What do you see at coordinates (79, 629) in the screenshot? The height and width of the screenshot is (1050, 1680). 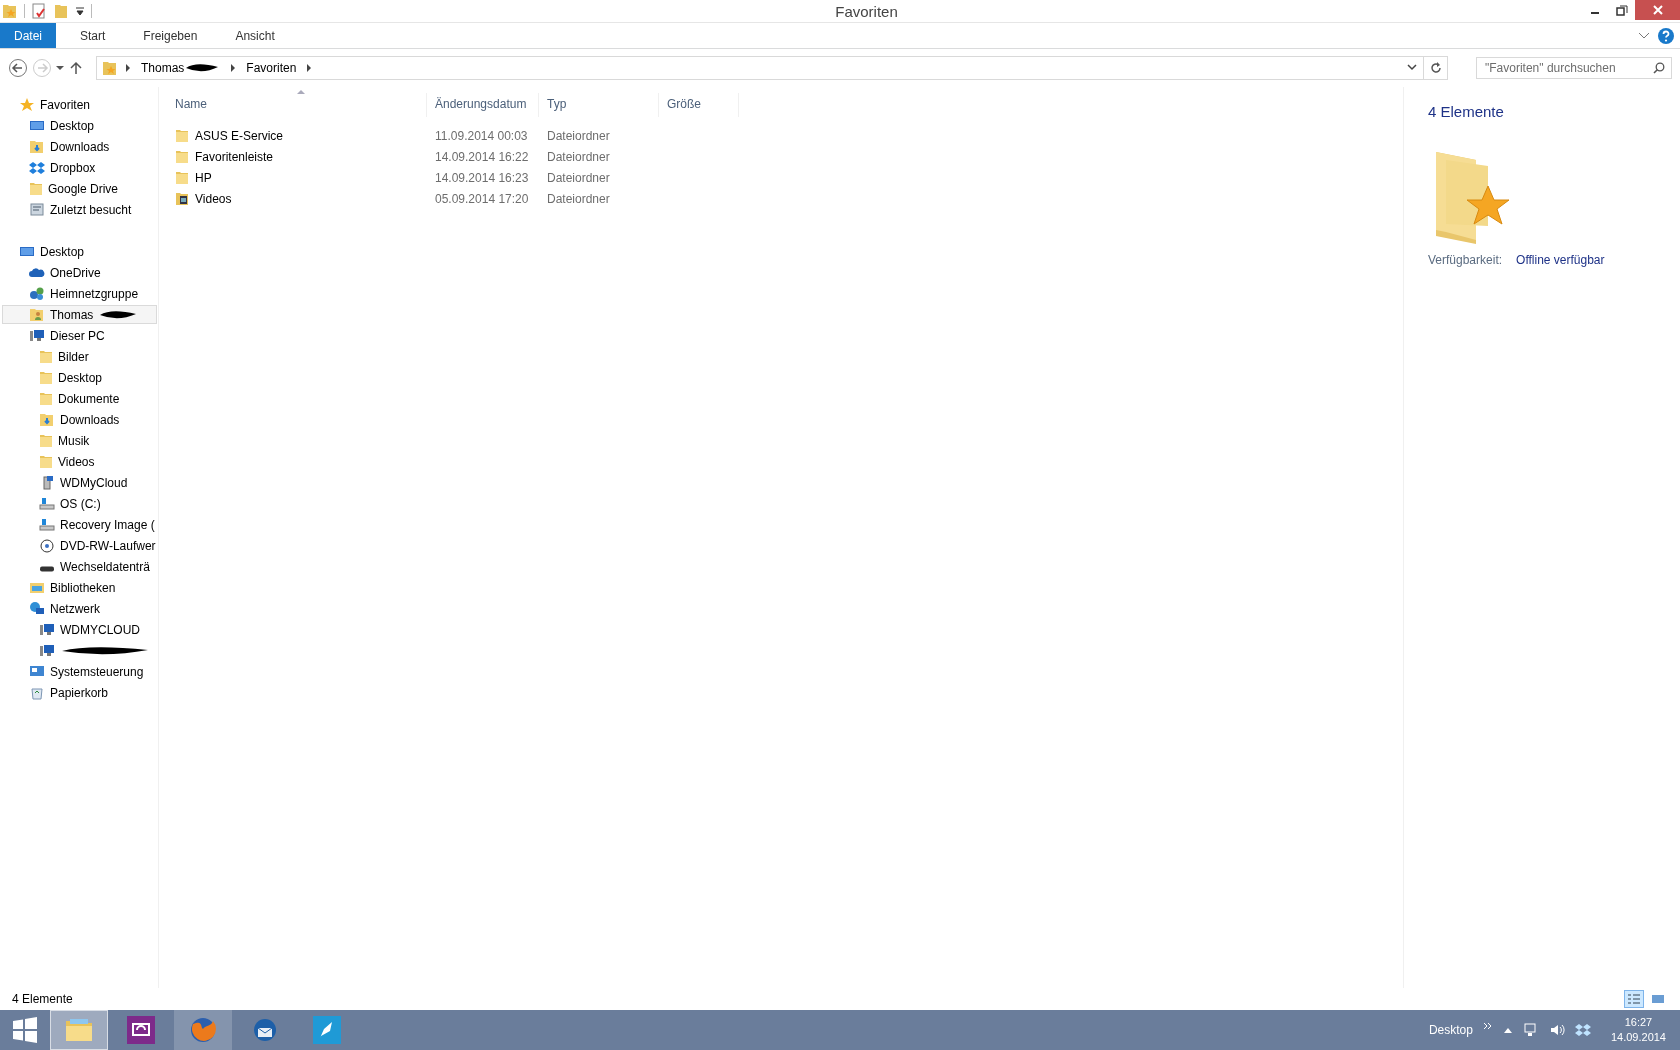 I see `nav-item: WDMYCLOUD` at bounding box center [79, 629].